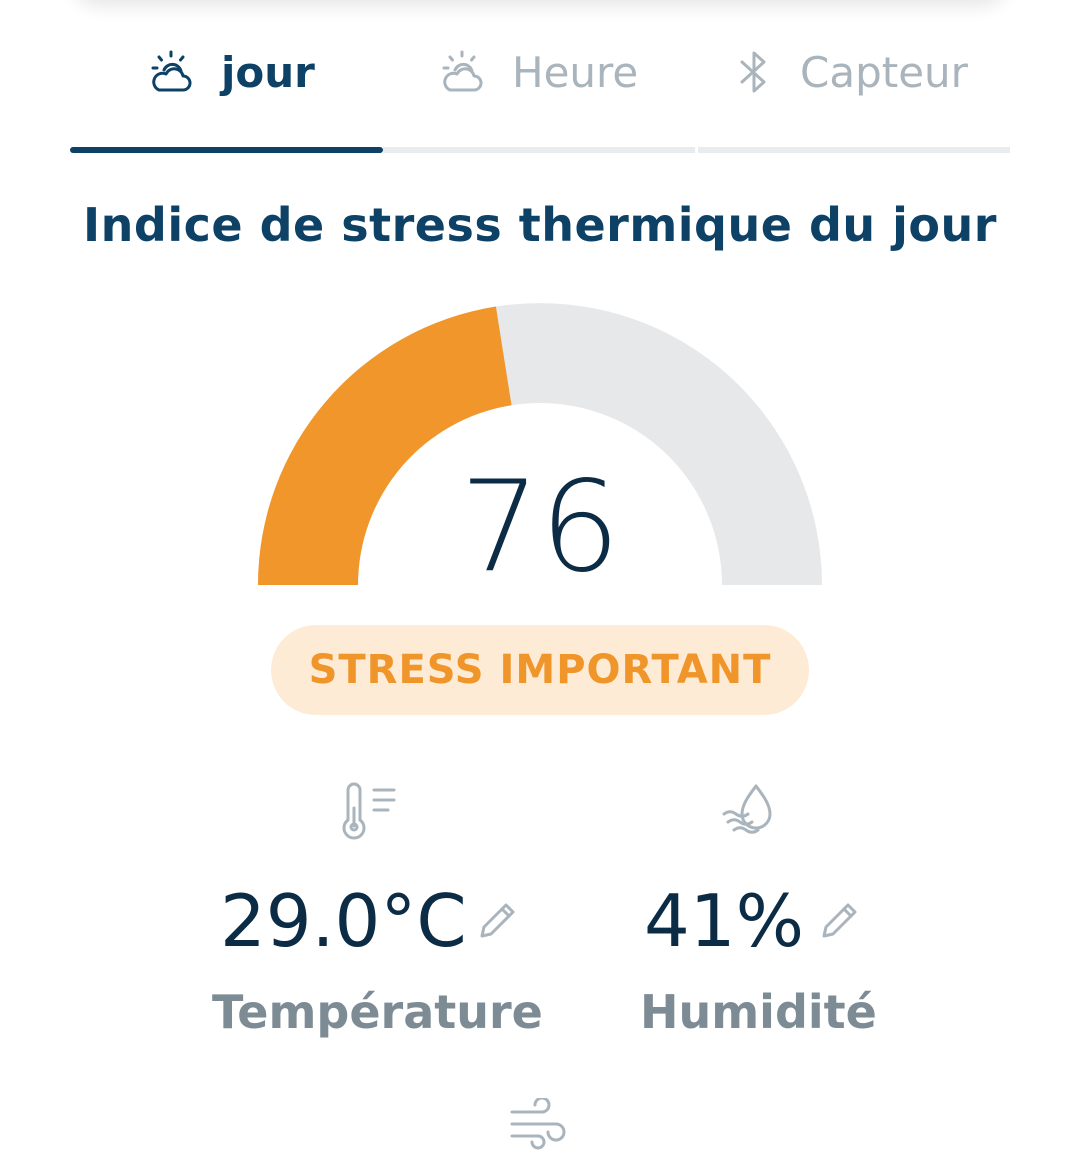 The image size is (1080, 1171). Describe the element at coordinates (758, 1012) in the screenshot. I see `humidity-label: Humidité` at that location.